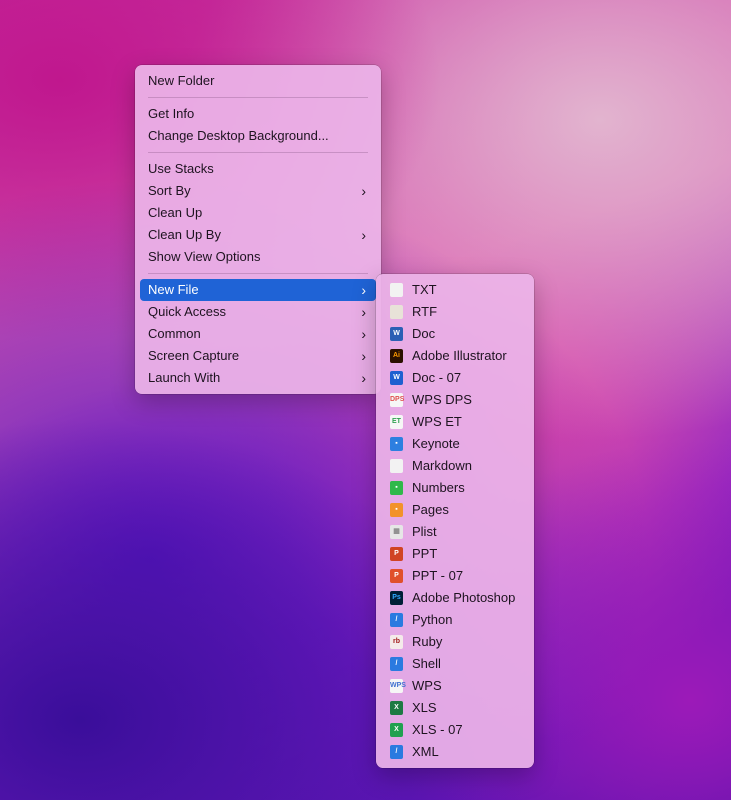 The height and width of the screenshot is (800, 731). What do you see at coordinates (396, 620) in the screenshot?
I see `python-file-icon: /` at bounding box center [396, 620].